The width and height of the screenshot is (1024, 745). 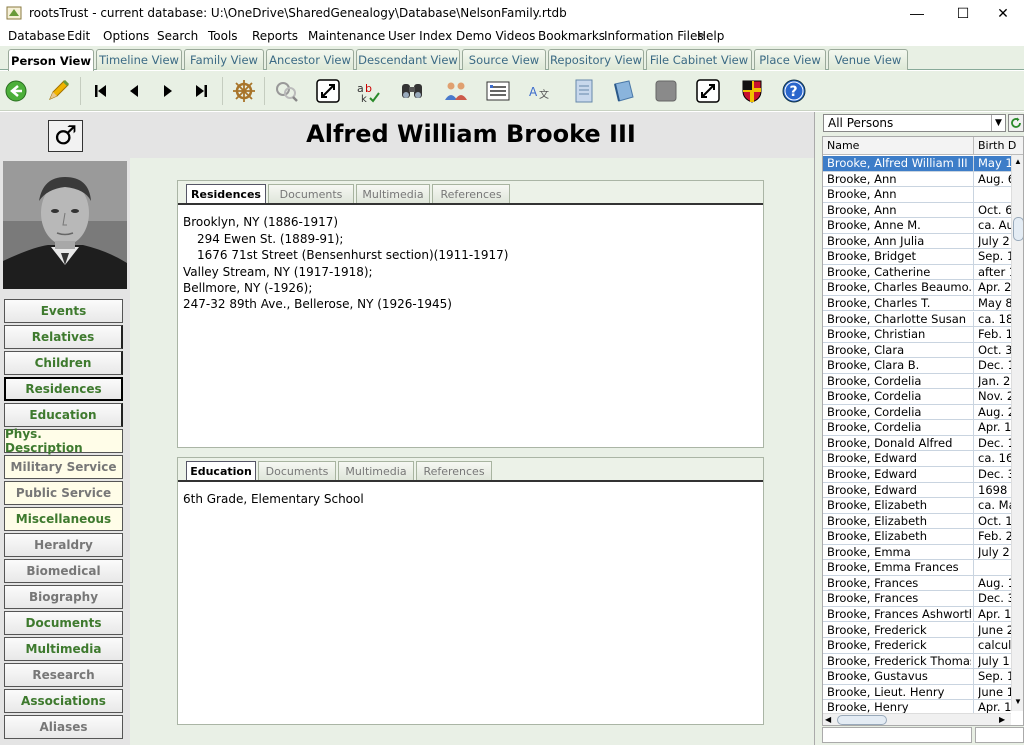 What do you see at coordinates (862, 720) in the screenshot?
I see `hscroll-thumb` at bounding box center [862, 720].